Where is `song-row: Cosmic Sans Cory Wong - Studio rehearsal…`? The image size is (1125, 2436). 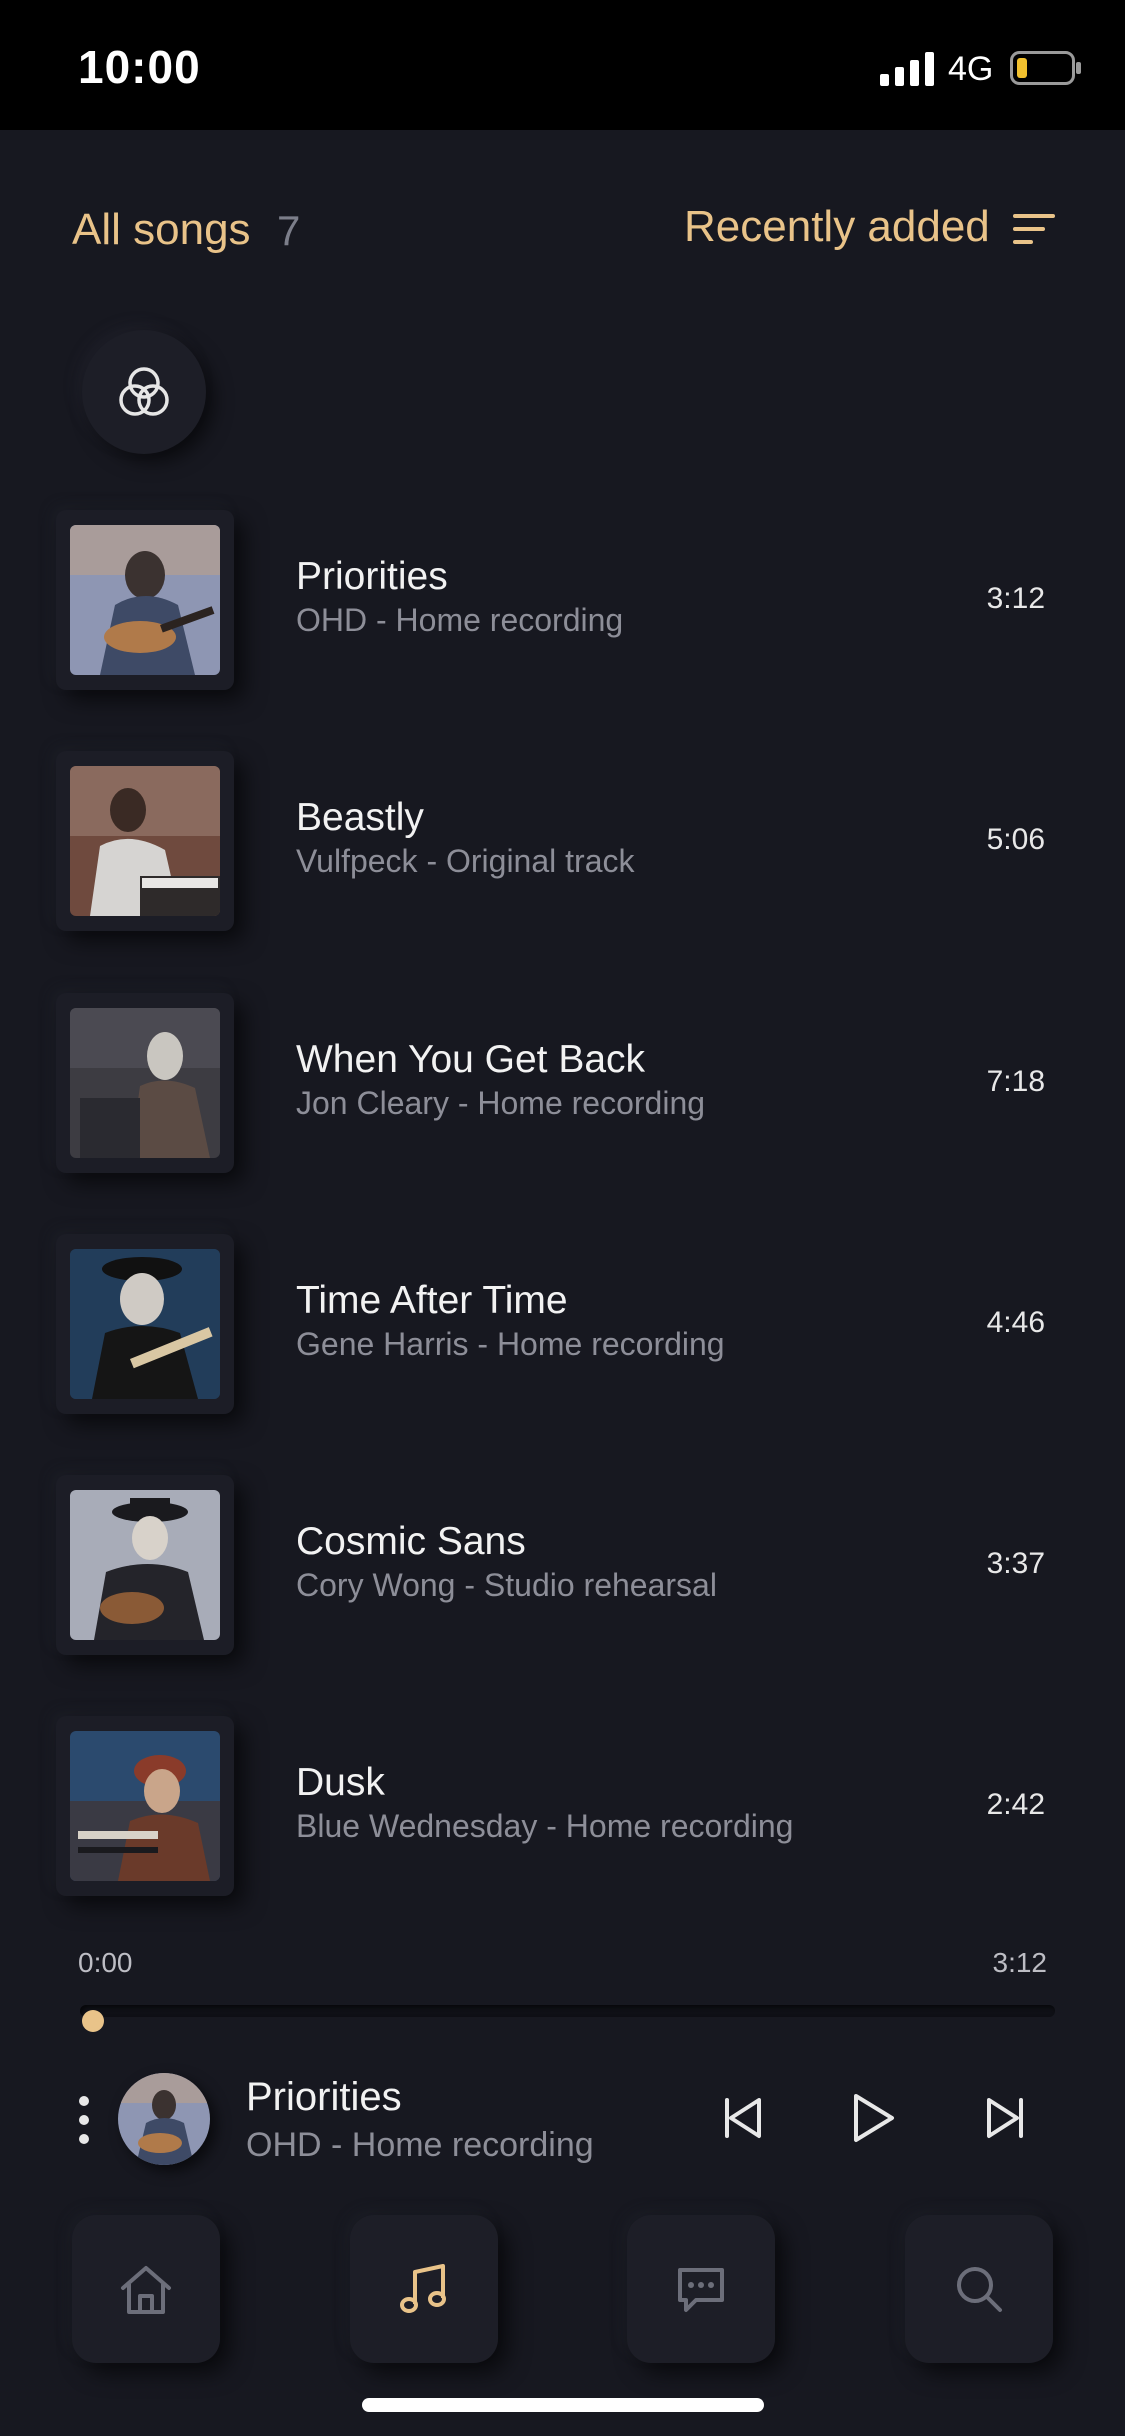 song-row: Cosmic Sans Cory Wong - Studio rehearsal… is located at coordinates (562, 1565).